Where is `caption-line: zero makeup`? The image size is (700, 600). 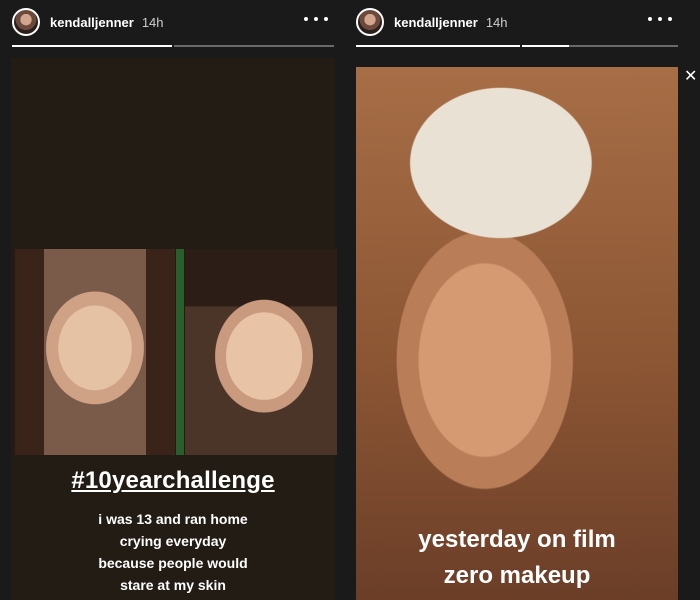 caption-line: zero makeup is located at coordinates (517, 575).